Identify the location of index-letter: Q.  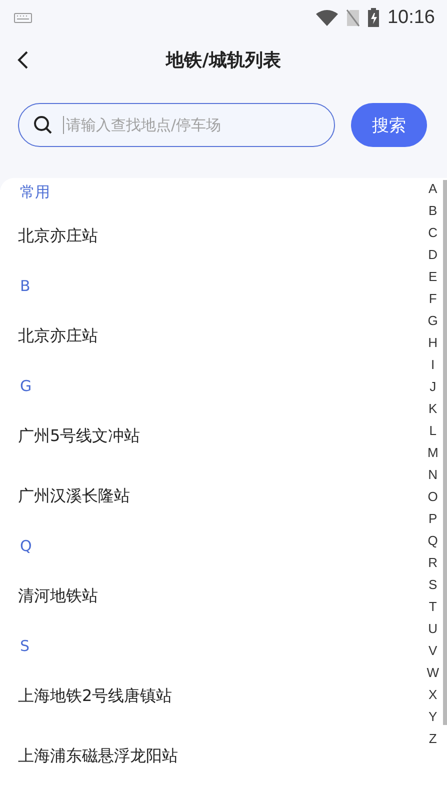
(433, 541).